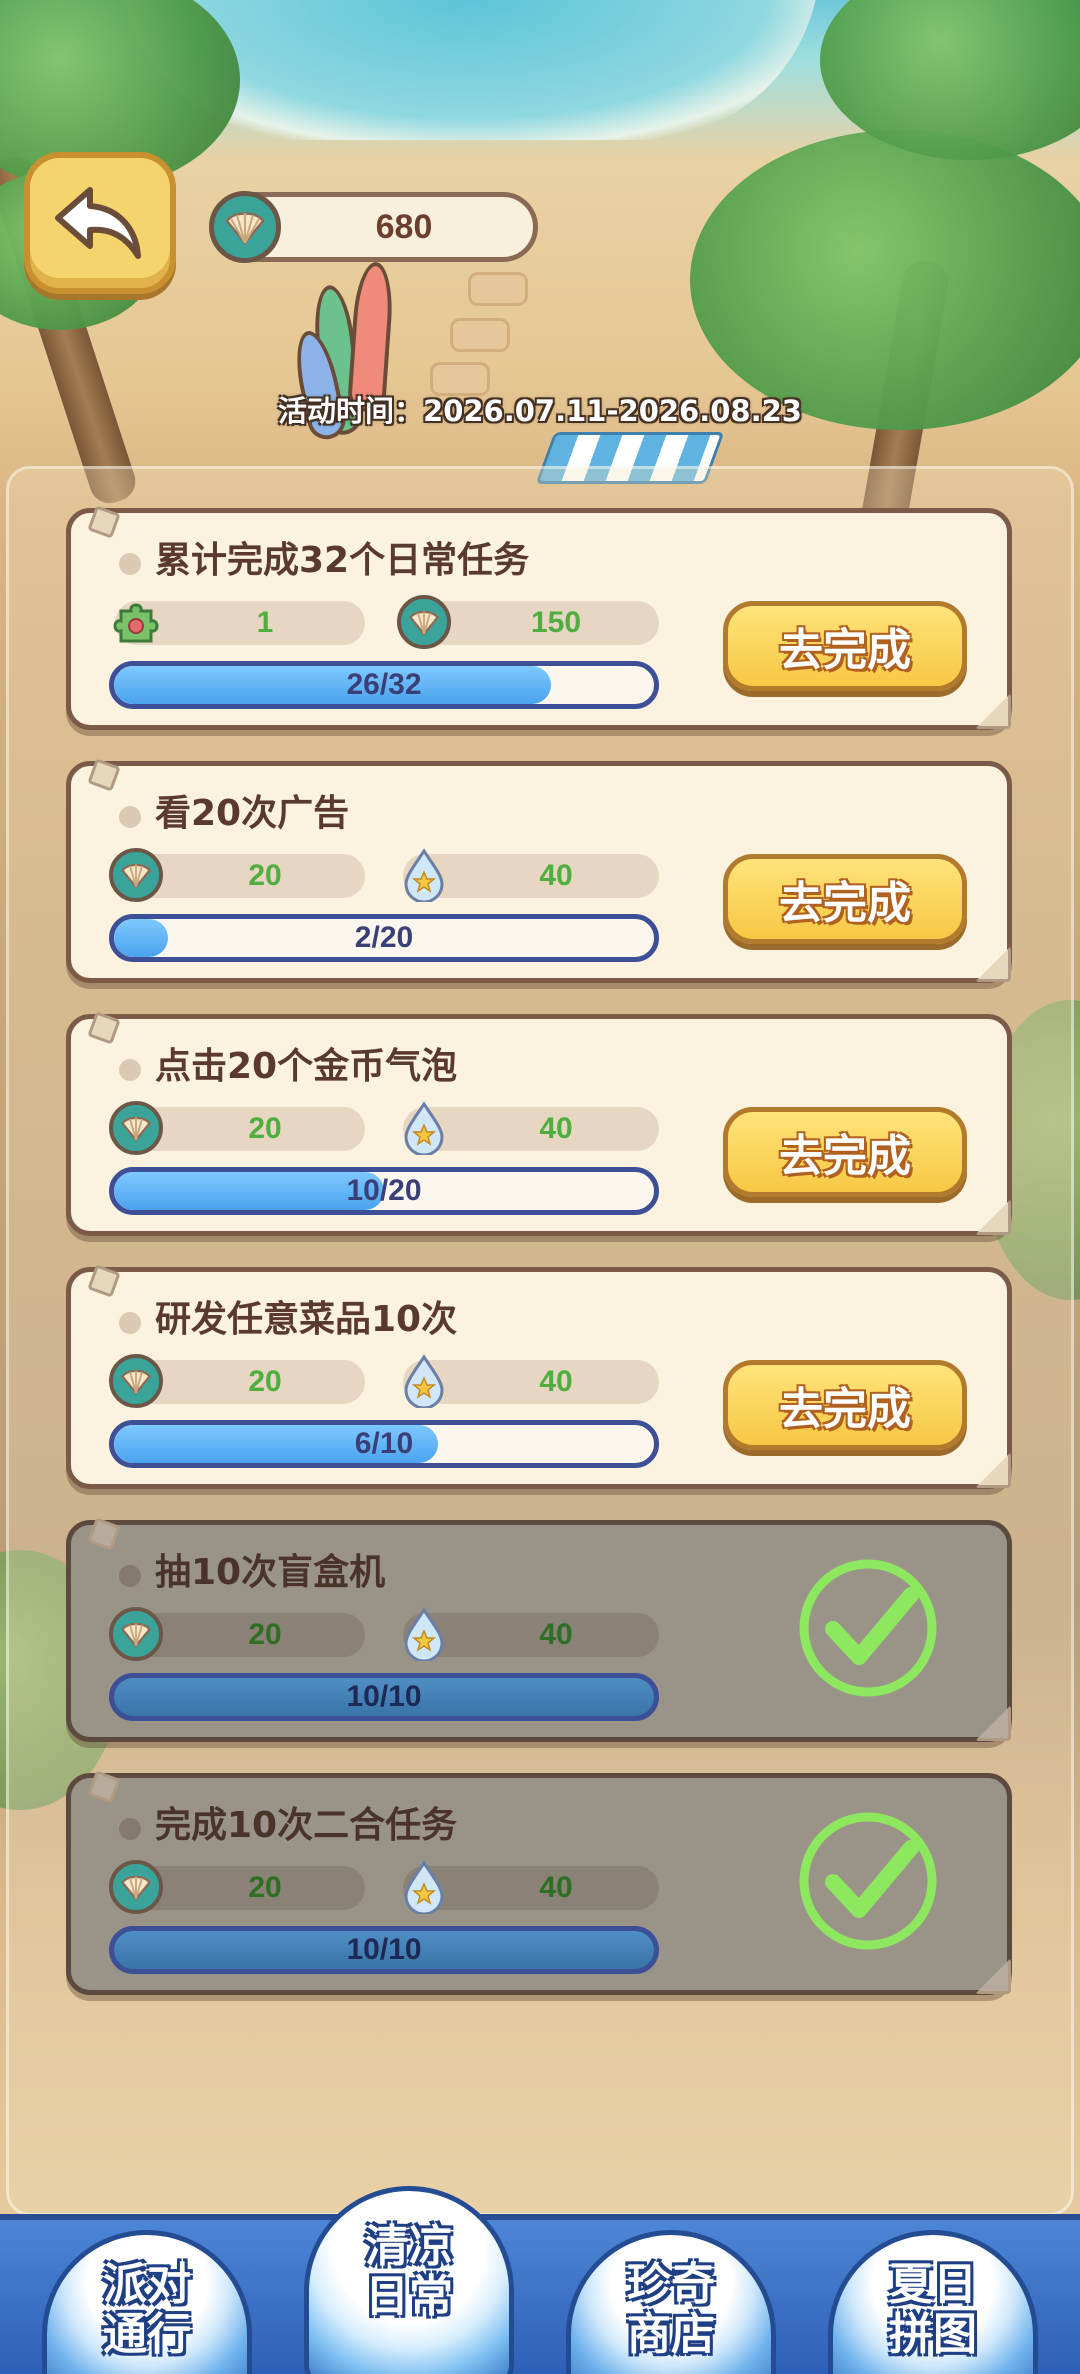  I want to click on task-card: 研发任意菜品10次 20 40 6/10 去完成, so click(539, 1376).